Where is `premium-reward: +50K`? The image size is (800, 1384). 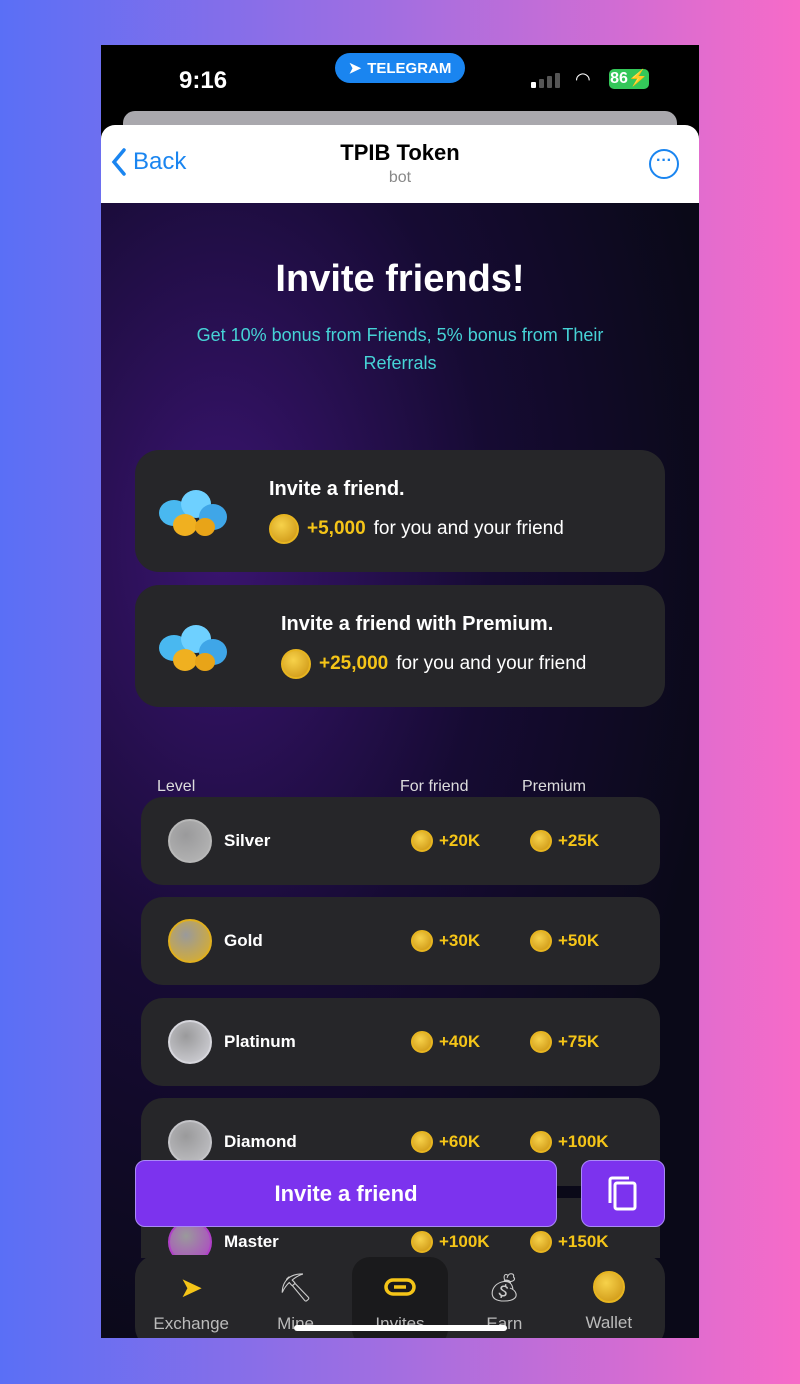
premium-reward: +50K is located at coordinates (564, 941).